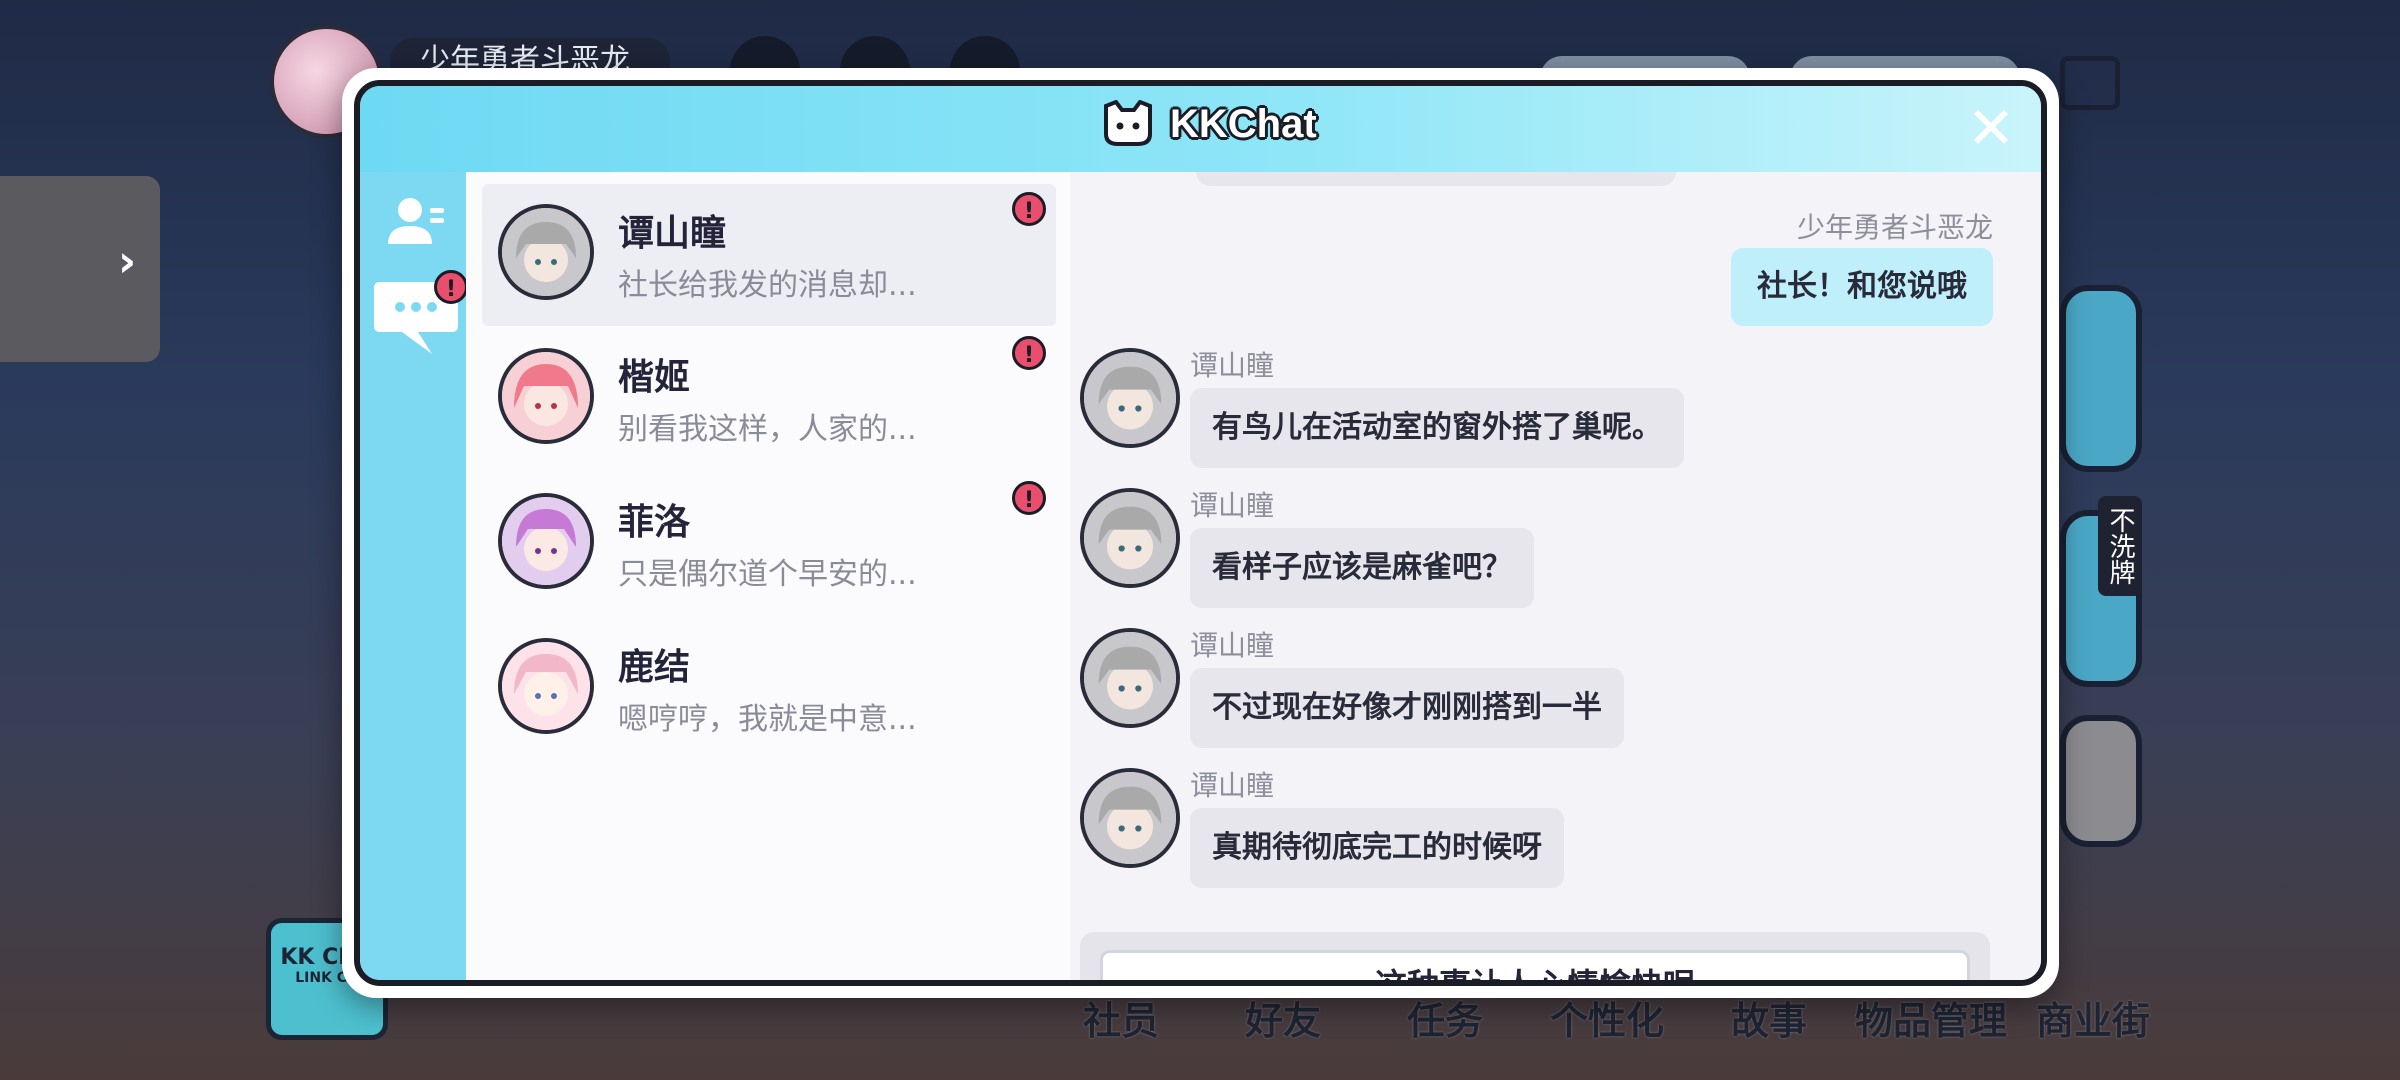  I want to click on modal-header: KKChat ✕, so click(1200, 129).